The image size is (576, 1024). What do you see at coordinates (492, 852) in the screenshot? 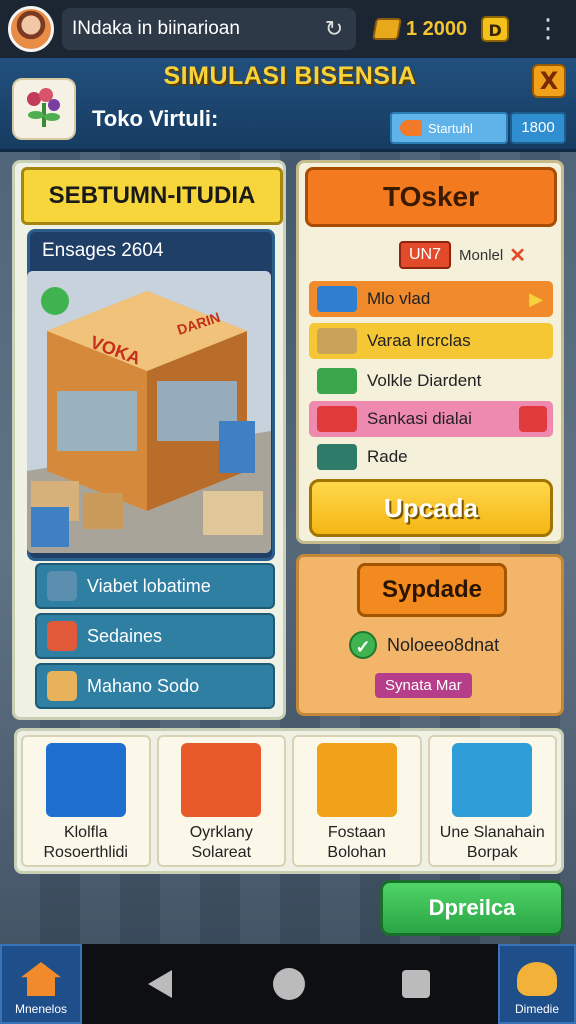
I see `card-label-line2: Borpak` at bounding box center [492, 852].